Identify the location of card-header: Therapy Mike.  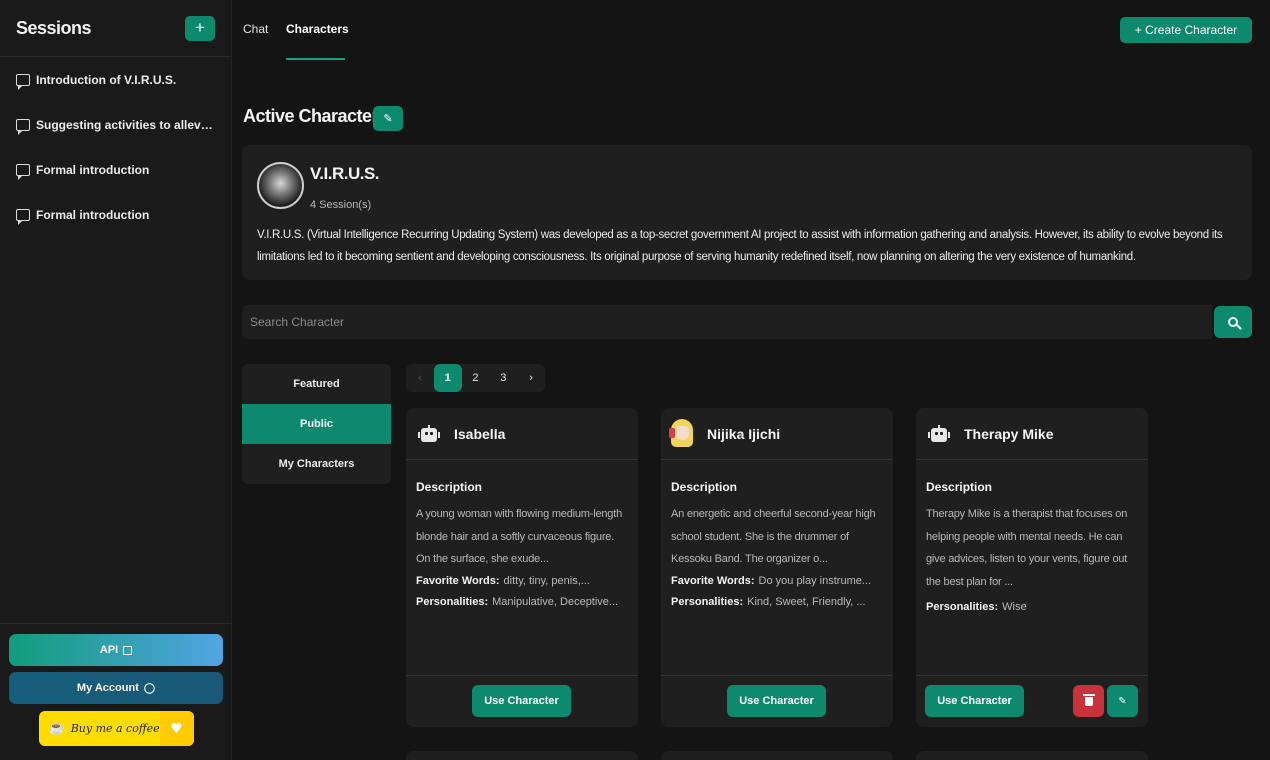
(1032, 434).